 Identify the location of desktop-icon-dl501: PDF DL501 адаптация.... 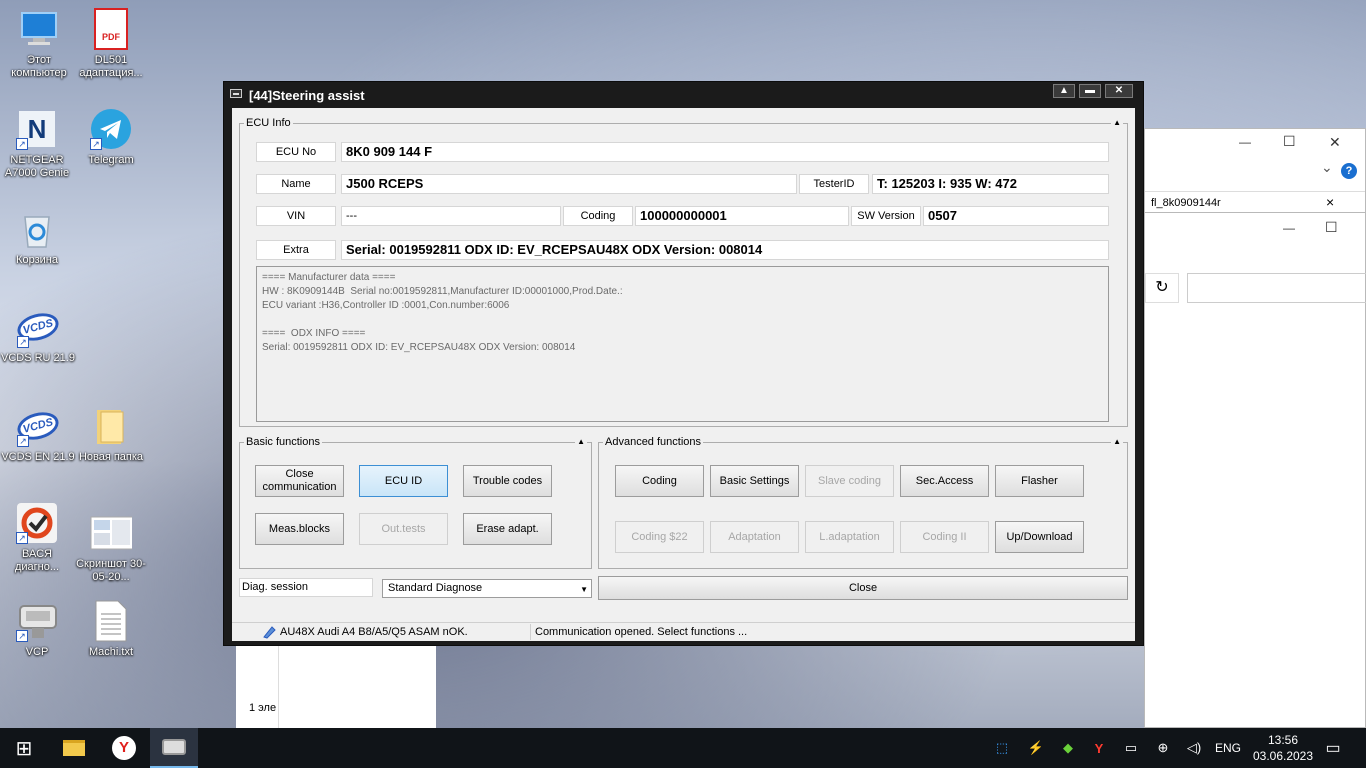
(111, 44).